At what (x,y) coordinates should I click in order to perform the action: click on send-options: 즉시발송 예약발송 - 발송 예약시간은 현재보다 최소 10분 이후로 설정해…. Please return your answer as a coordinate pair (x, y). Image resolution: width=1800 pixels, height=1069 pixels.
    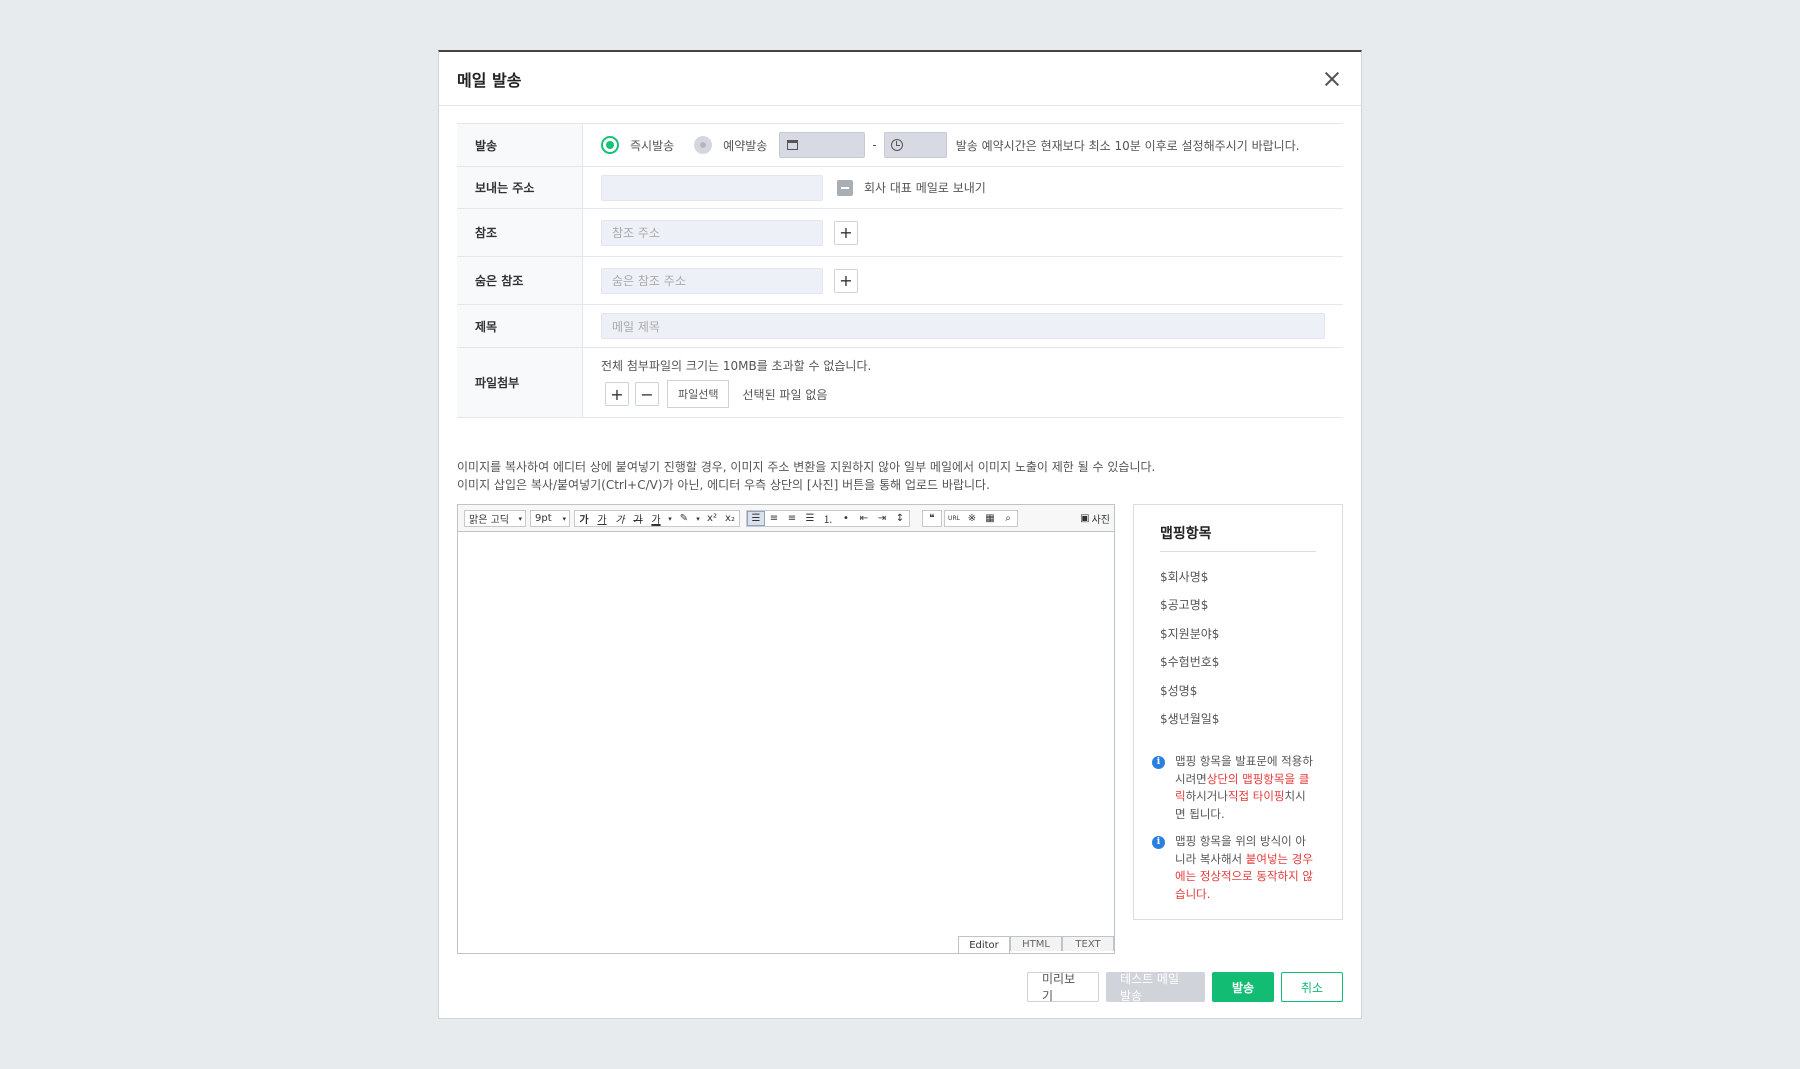
    Looking at the image, I should click on (963, 145).